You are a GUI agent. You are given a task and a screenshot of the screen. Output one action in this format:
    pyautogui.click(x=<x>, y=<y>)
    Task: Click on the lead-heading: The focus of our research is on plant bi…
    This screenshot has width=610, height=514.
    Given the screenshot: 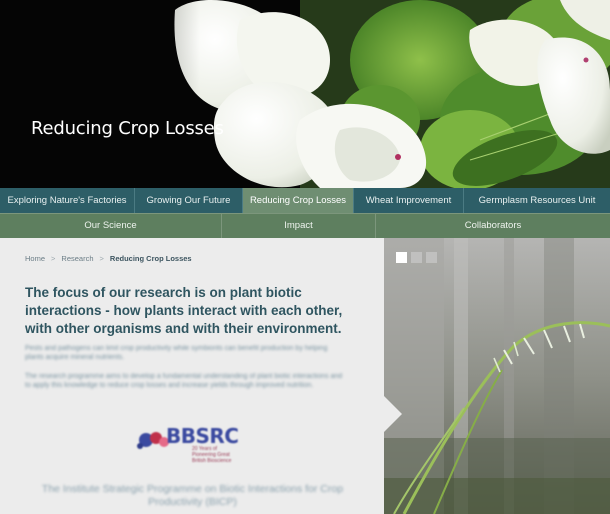 What is the action you would take?
    pyautogui.click(x=184, y=310)
    